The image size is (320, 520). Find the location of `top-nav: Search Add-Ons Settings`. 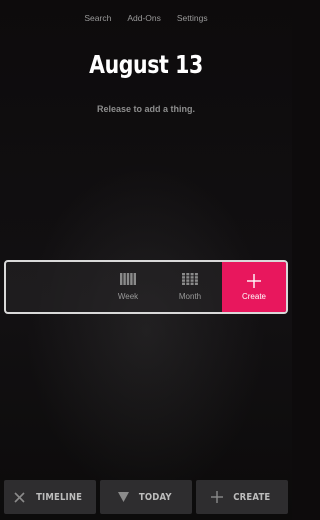

top-nav: Search Add-Ons Settings is located at coordinates (146, 18).